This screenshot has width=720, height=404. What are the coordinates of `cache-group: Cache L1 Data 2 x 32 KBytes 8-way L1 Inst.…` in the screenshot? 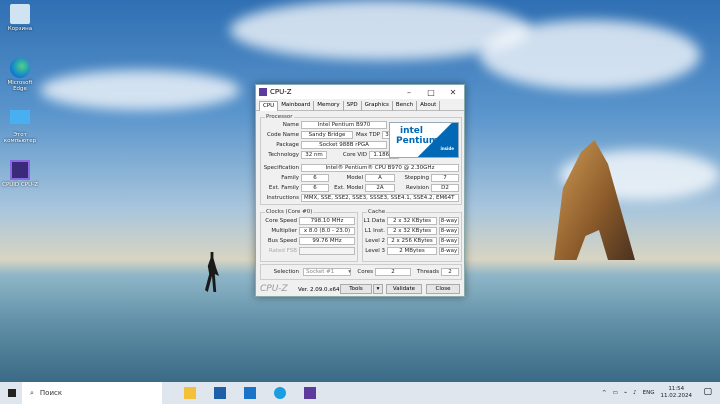 It's located at (412, 235).